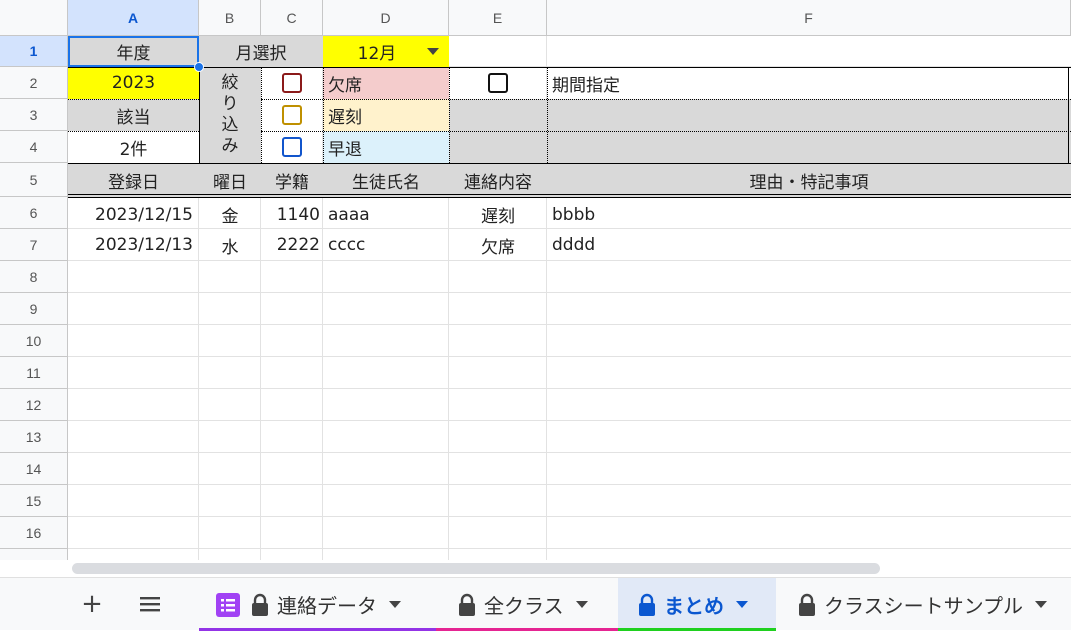  What do you see at coordinates (498, 180) in the screenshot?
I see `header-contact-type: 連絡内容` at bounding box center [498, 180].